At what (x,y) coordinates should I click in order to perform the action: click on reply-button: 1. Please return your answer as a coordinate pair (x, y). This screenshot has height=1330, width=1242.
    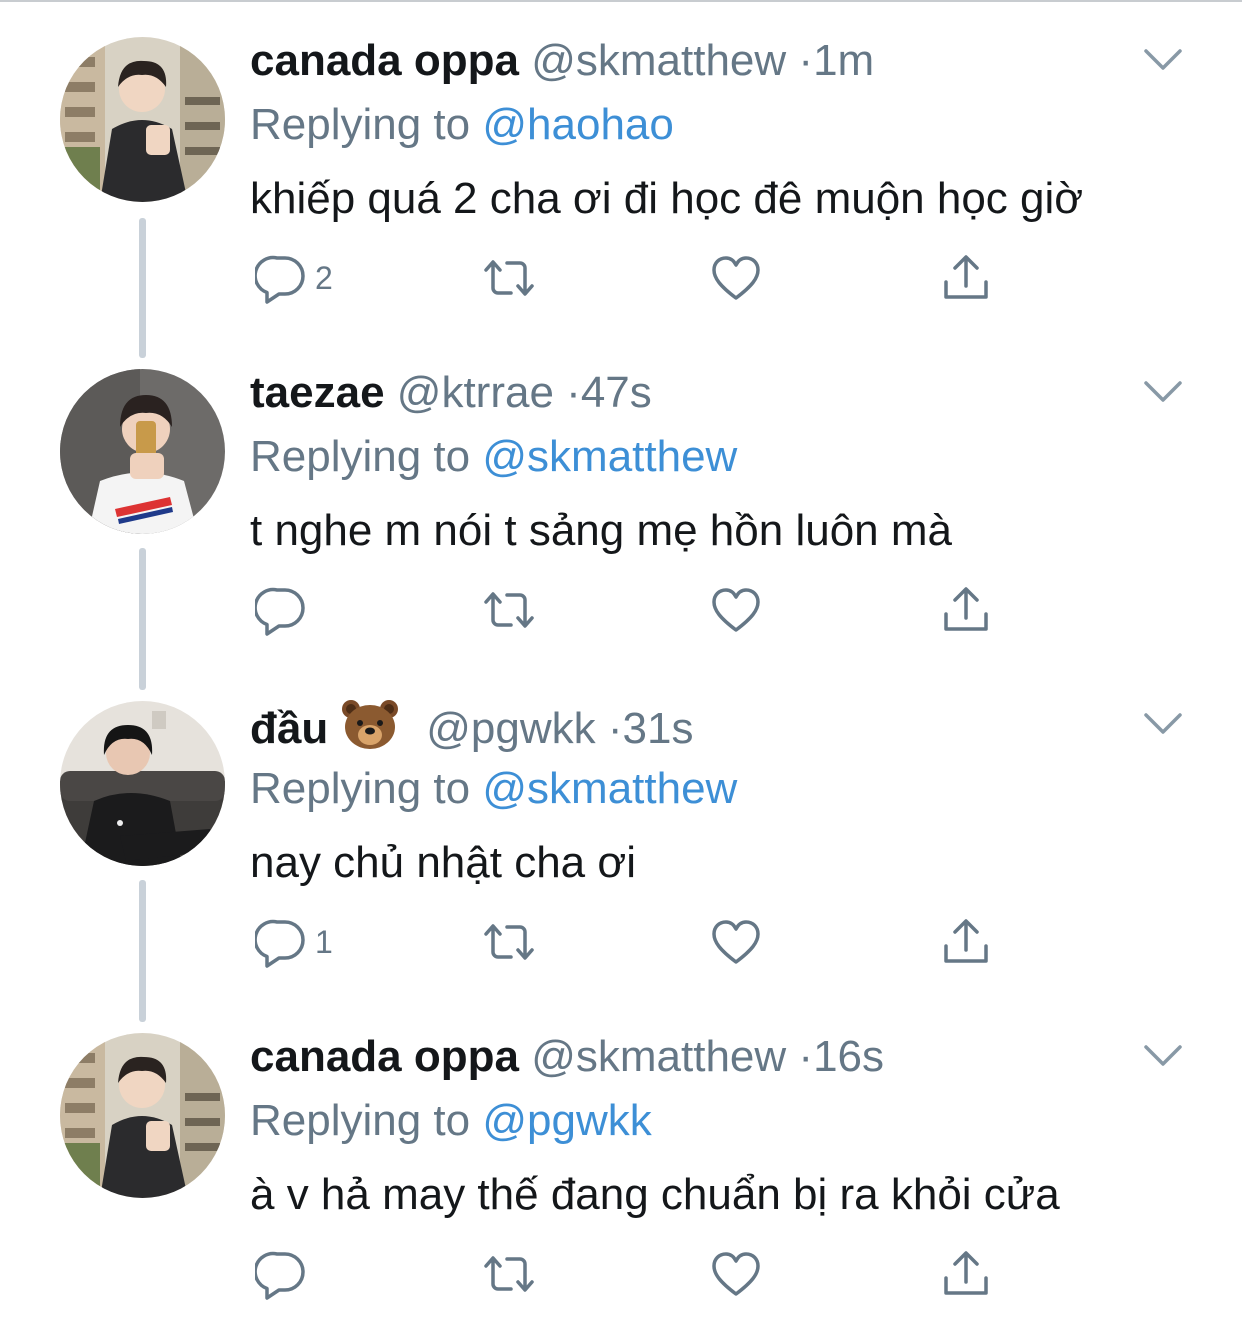
    Looking at the image, I should click on (294, 942).